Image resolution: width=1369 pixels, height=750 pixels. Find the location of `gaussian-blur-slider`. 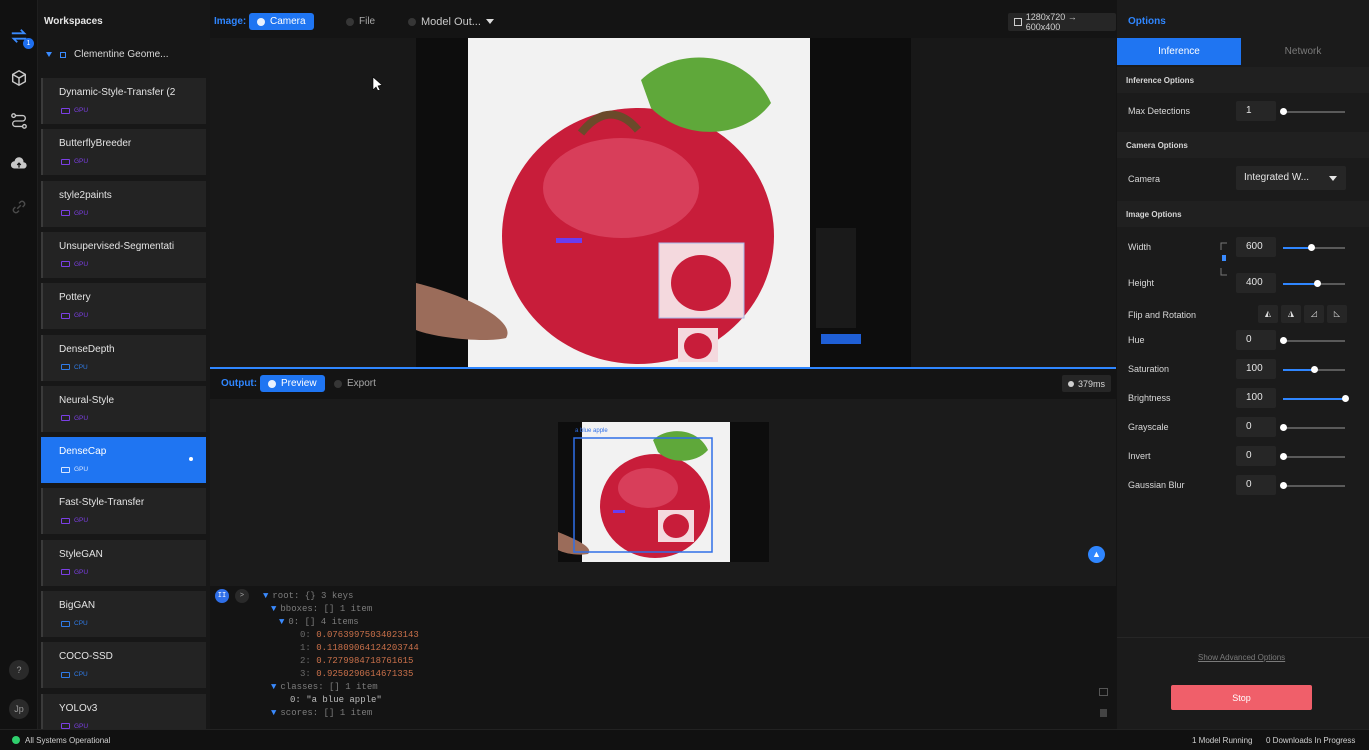

gaussian-blur-slider is located at coordinates (1312, 485).